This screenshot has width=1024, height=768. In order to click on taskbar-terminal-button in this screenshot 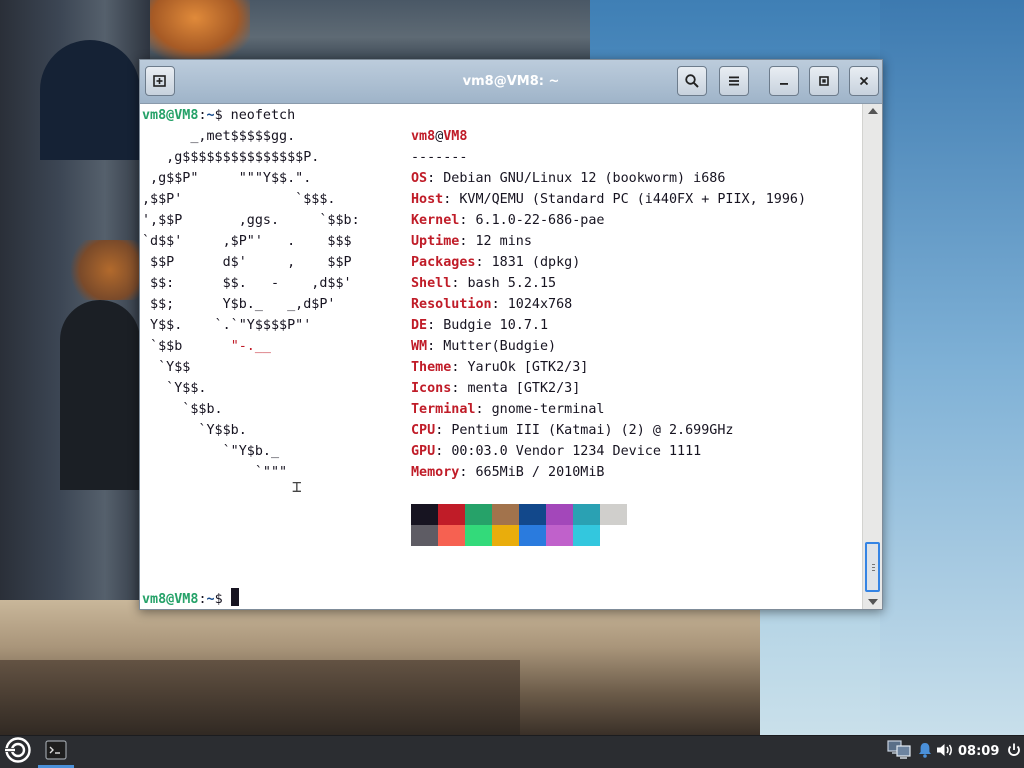, I will do `click(56, 752)`.